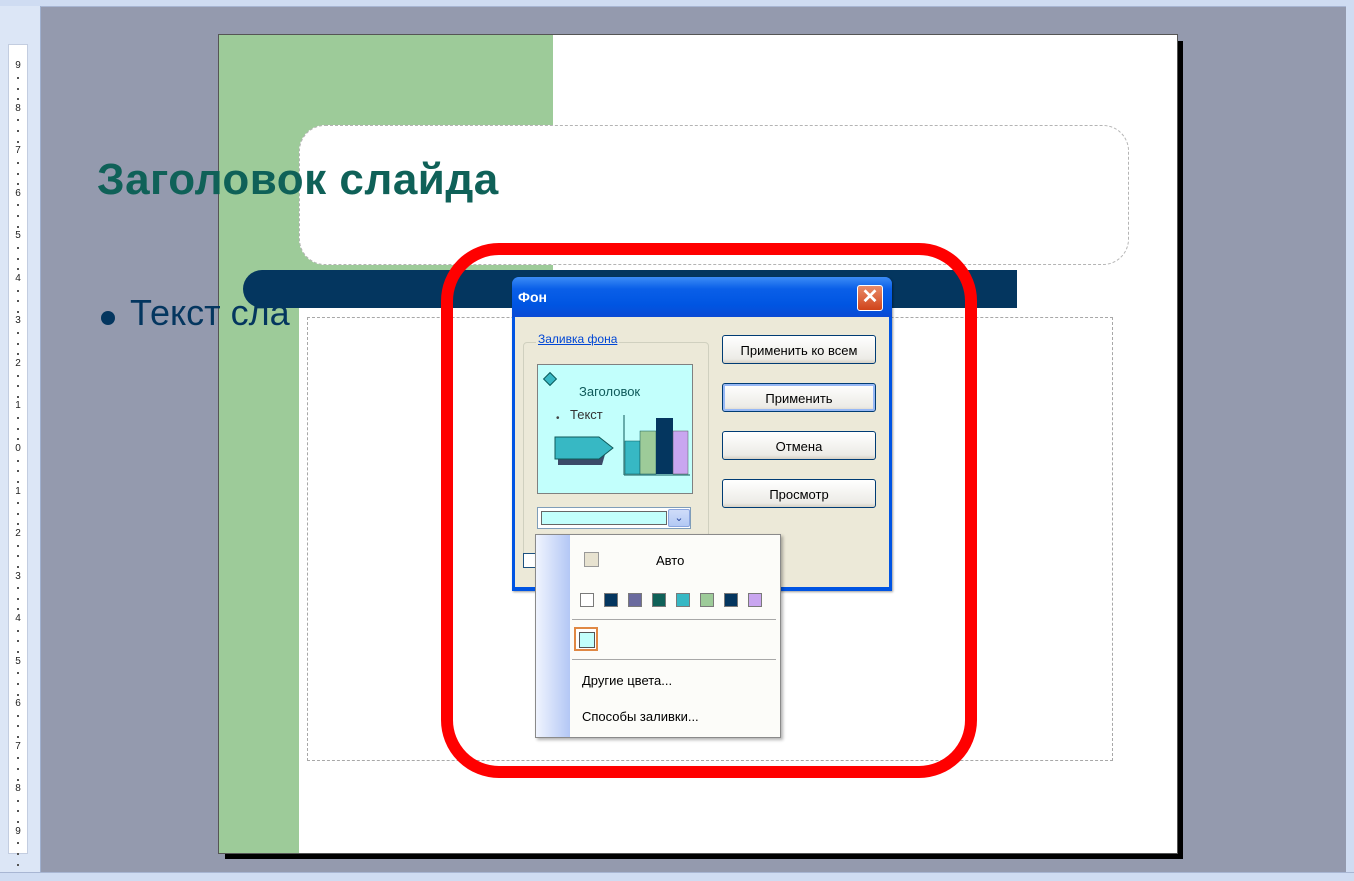 Image resolution: width=1354 pixels, height=881 pixels. Describe the element at coordinates (799, 493) in the screenshot. I see `preview-button: Просмотр` at that location.